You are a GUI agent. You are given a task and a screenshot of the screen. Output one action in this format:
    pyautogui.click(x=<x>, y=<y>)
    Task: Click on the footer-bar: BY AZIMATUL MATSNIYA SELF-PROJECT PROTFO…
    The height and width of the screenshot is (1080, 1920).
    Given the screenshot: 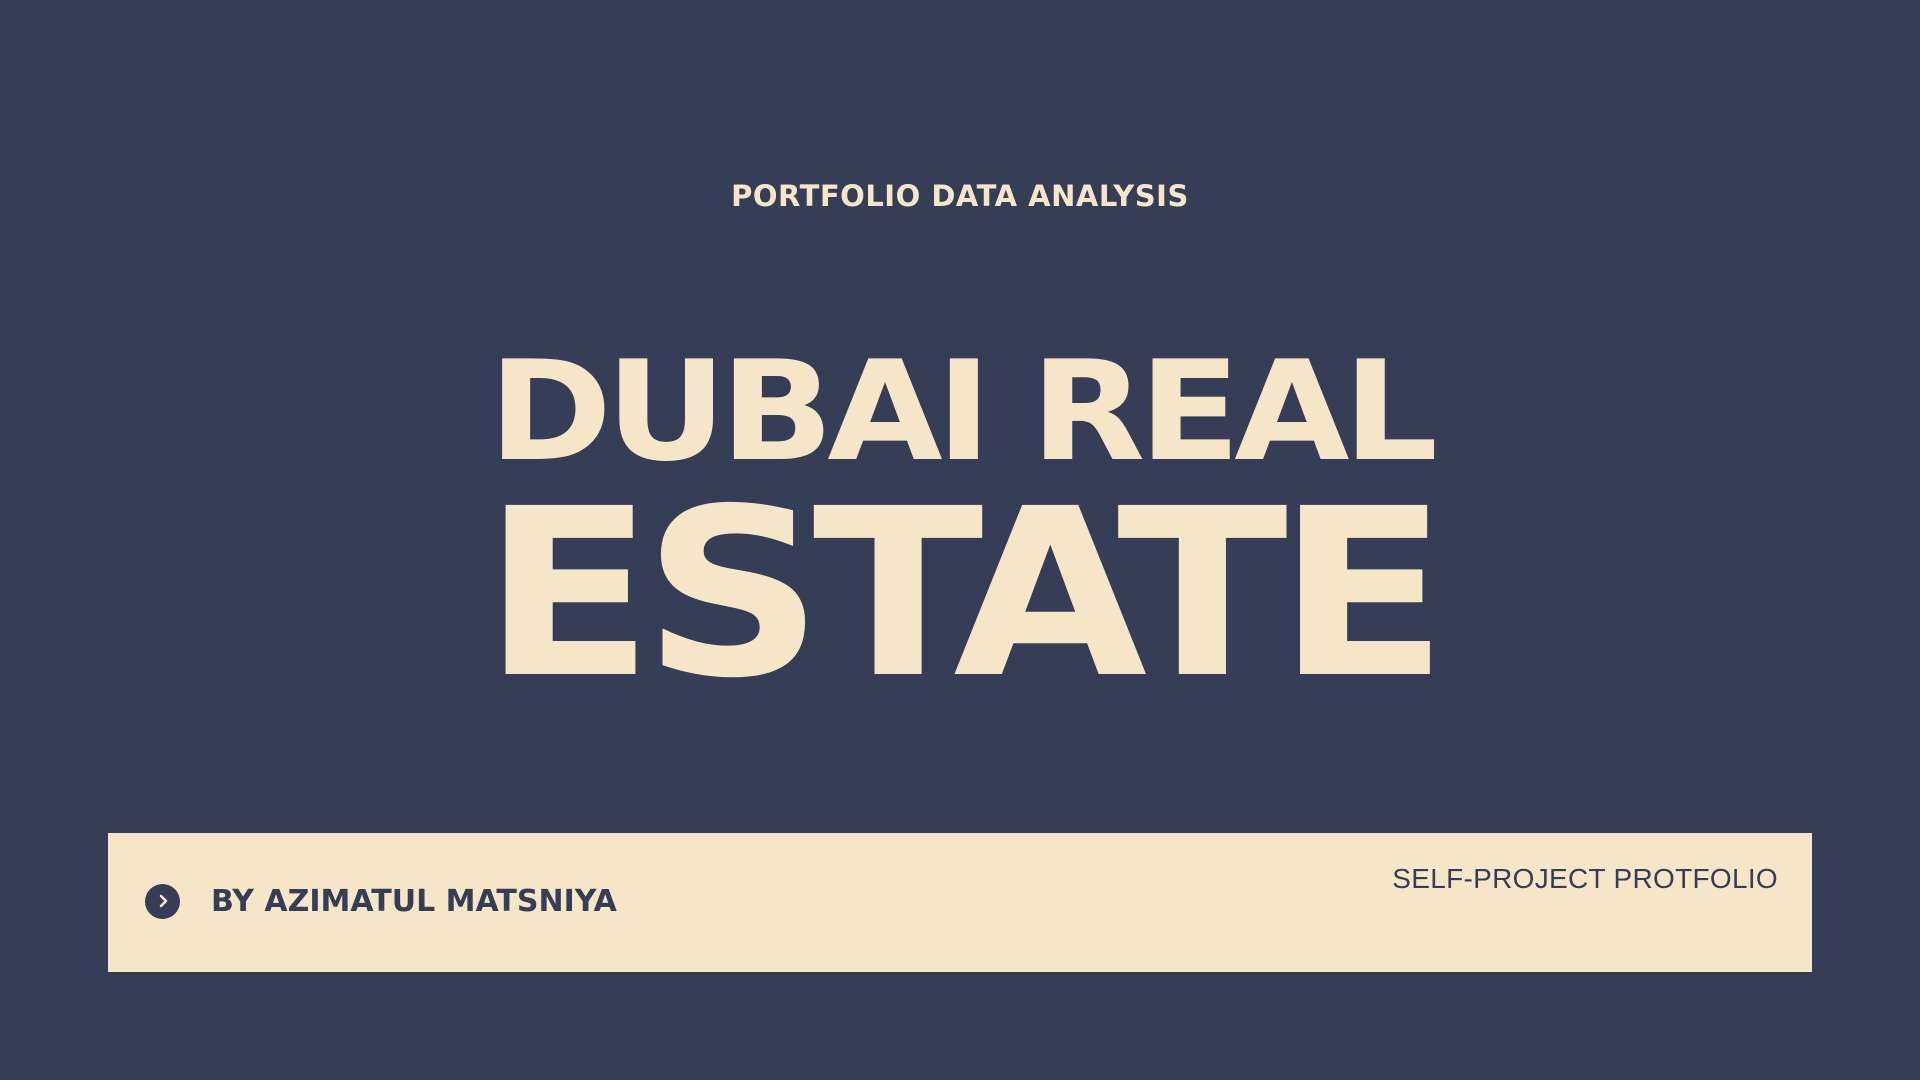 What is the action you would take?
    pyautogui.click(x=960, y=902)
    